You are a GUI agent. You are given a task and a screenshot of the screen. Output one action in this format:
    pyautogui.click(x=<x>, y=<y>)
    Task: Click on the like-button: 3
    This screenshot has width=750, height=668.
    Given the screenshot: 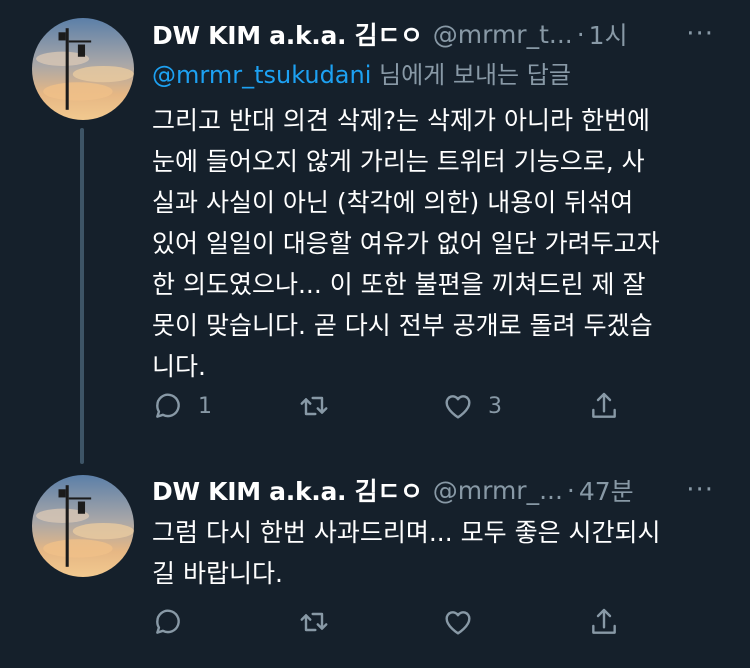 What is the action you would take?
    pyautogui.click(x=472, y=406)
    